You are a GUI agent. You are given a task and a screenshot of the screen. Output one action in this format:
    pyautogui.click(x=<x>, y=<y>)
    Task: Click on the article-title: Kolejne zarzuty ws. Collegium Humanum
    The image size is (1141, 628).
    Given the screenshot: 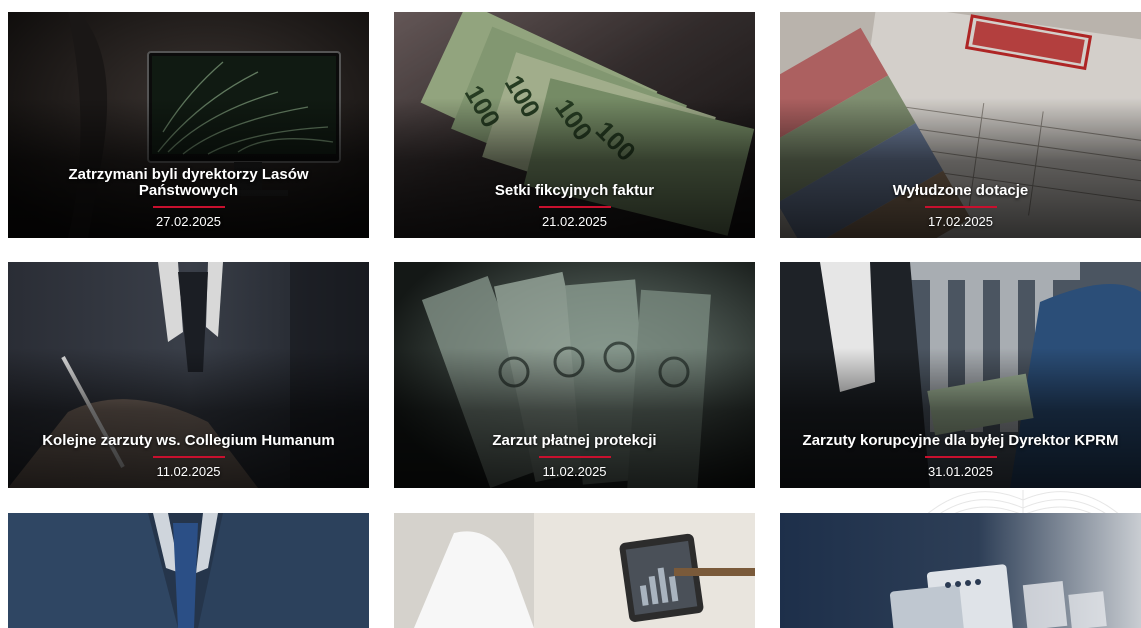 What is the action you would take?
    pyautogui.click(x=188, y=441)
    